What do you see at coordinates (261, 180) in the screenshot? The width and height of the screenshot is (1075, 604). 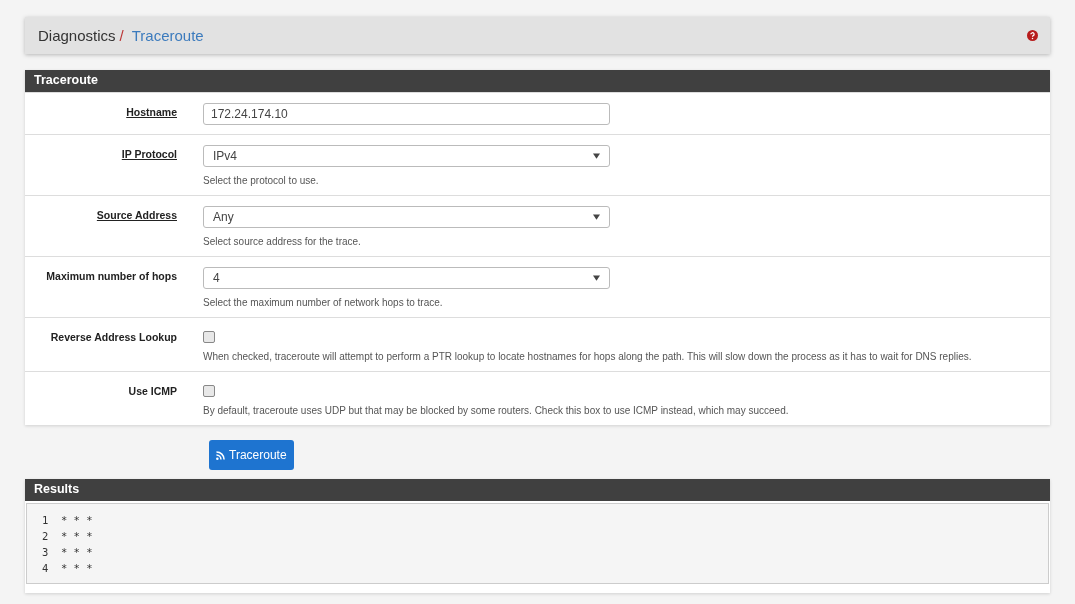 I see `help-text: Select the protocol to use.` at bounding box center [261, 180].